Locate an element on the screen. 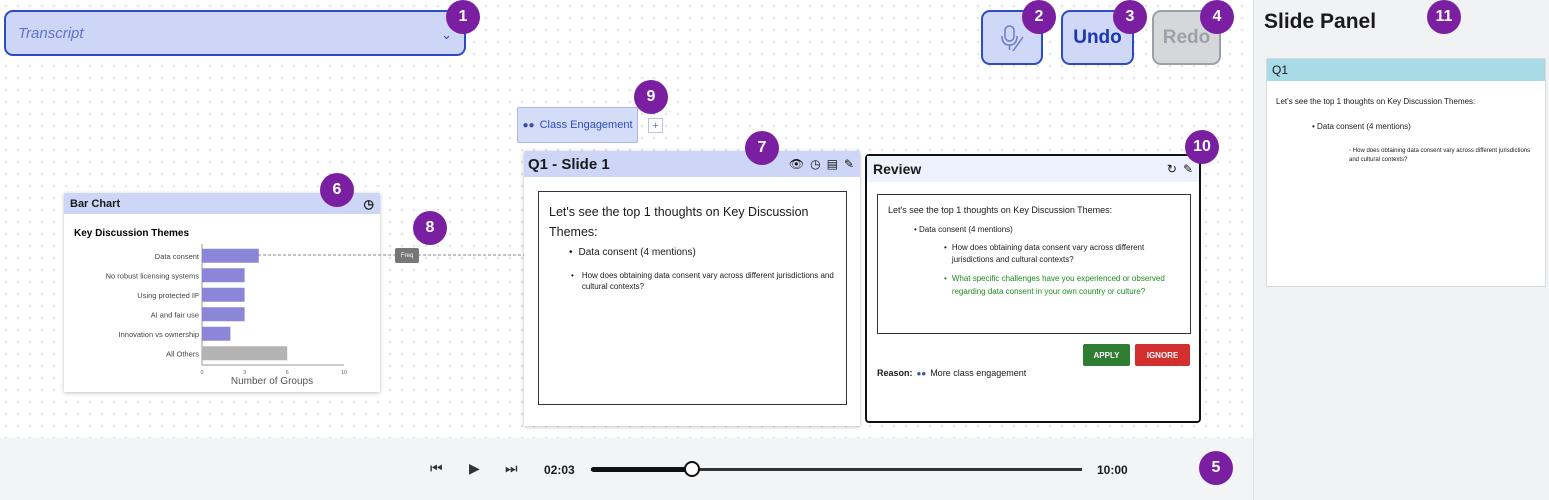 The image size is (1549, 500). slide-panel-title: Slide Panel is located at coordinates (1320, 21).